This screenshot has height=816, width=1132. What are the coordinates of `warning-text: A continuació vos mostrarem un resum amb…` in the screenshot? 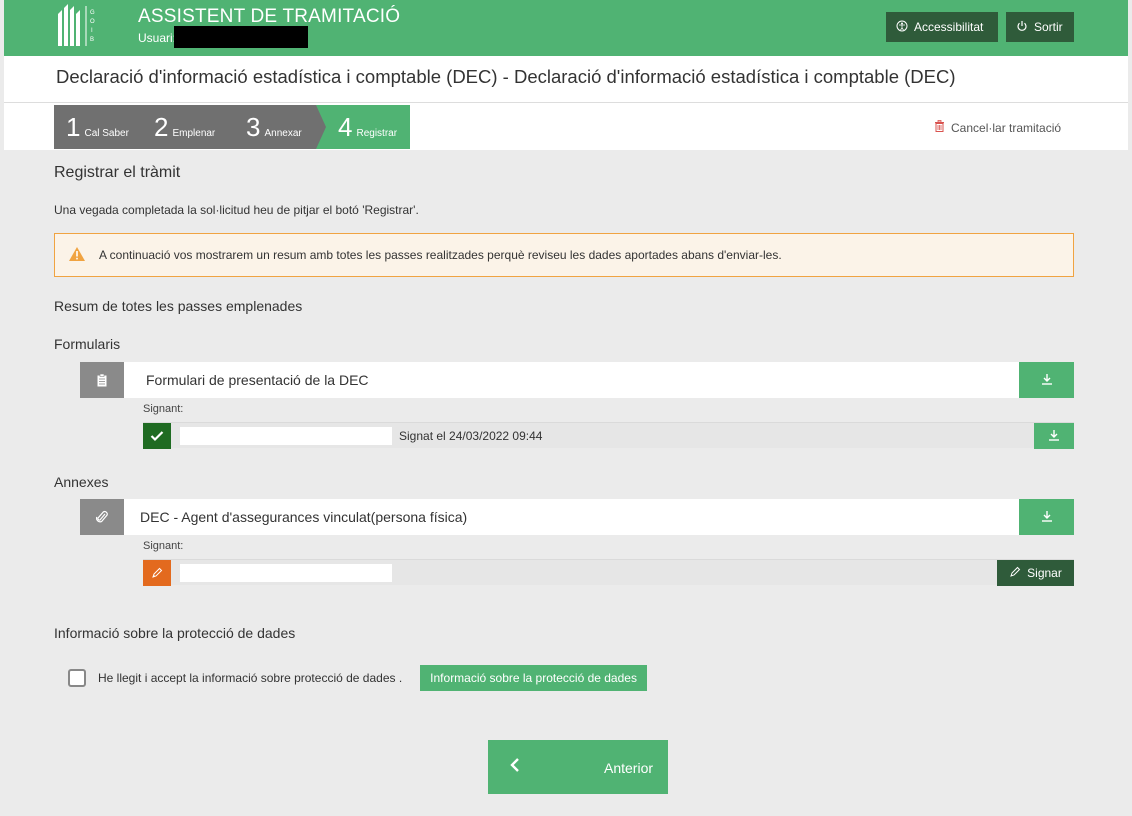 It's located at (440, 255).